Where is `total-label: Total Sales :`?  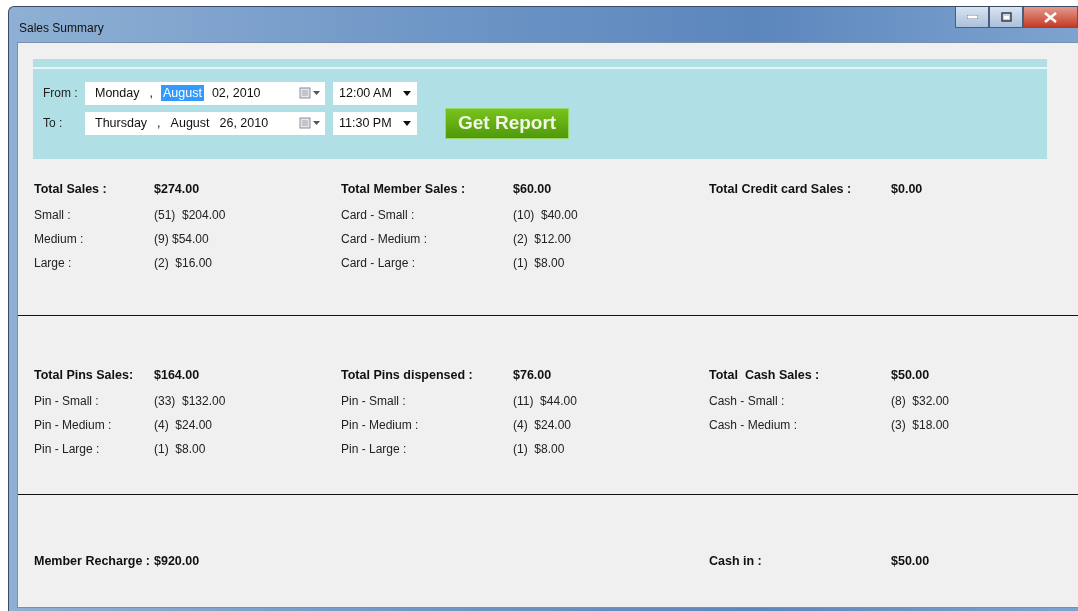
total-label: Total Sales : is located at coordinates (71, 189).